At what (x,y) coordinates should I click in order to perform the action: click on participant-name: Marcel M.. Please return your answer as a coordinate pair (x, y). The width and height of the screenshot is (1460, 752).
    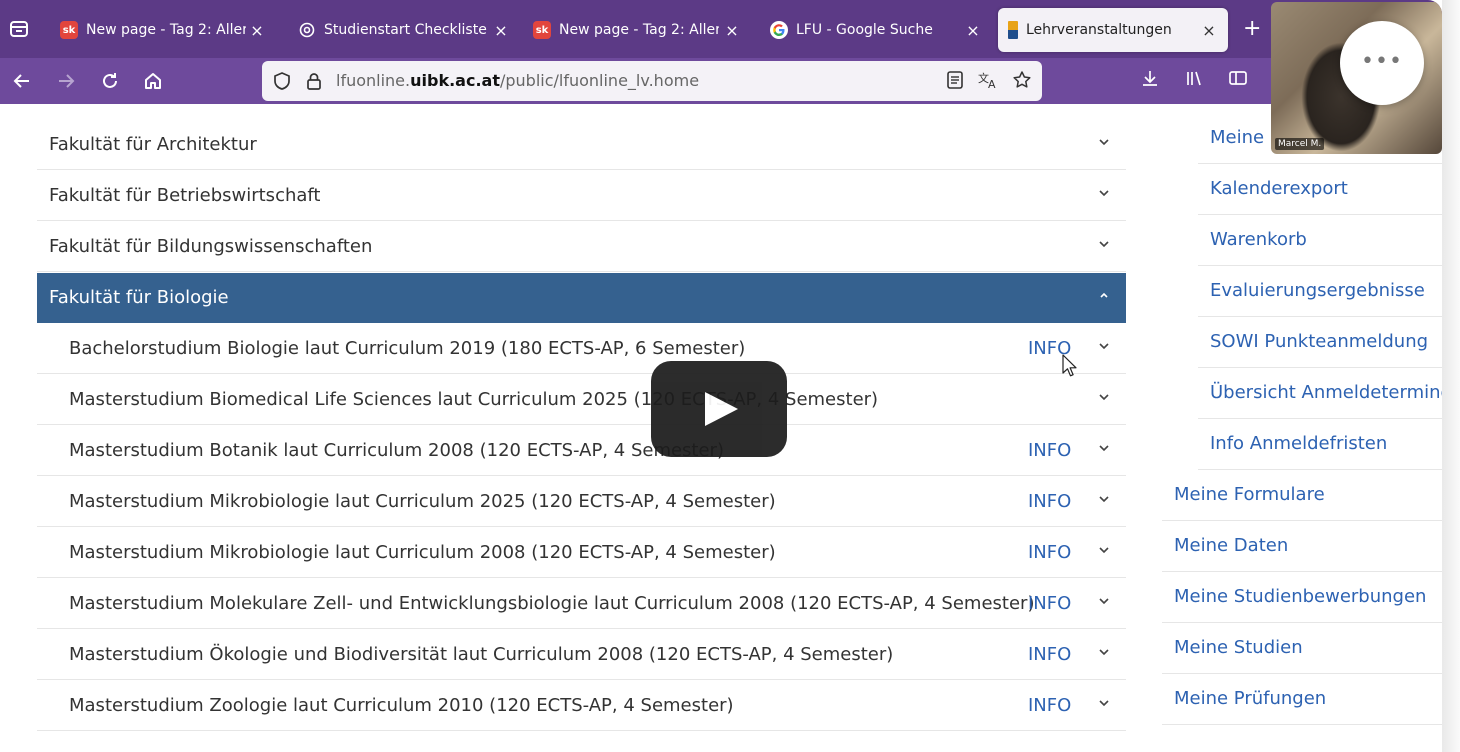
    Looking at the image, I should click on (1300, 144).